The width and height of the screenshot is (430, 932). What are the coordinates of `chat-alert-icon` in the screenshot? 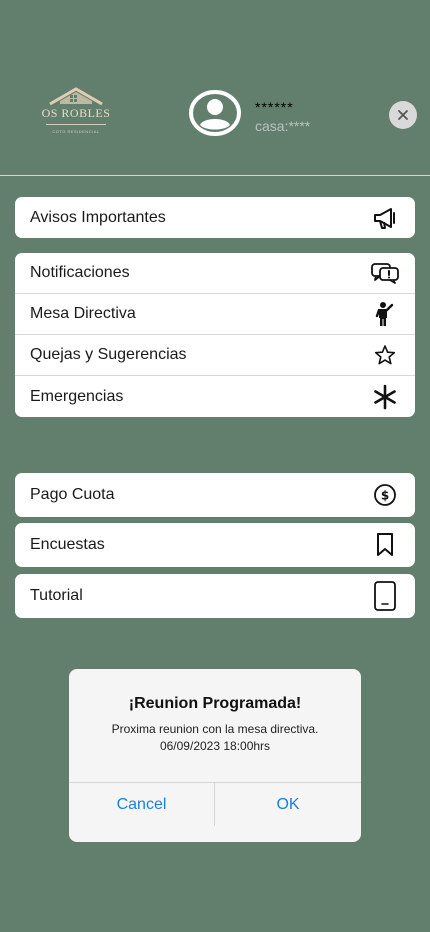 It's located at (385, 273).